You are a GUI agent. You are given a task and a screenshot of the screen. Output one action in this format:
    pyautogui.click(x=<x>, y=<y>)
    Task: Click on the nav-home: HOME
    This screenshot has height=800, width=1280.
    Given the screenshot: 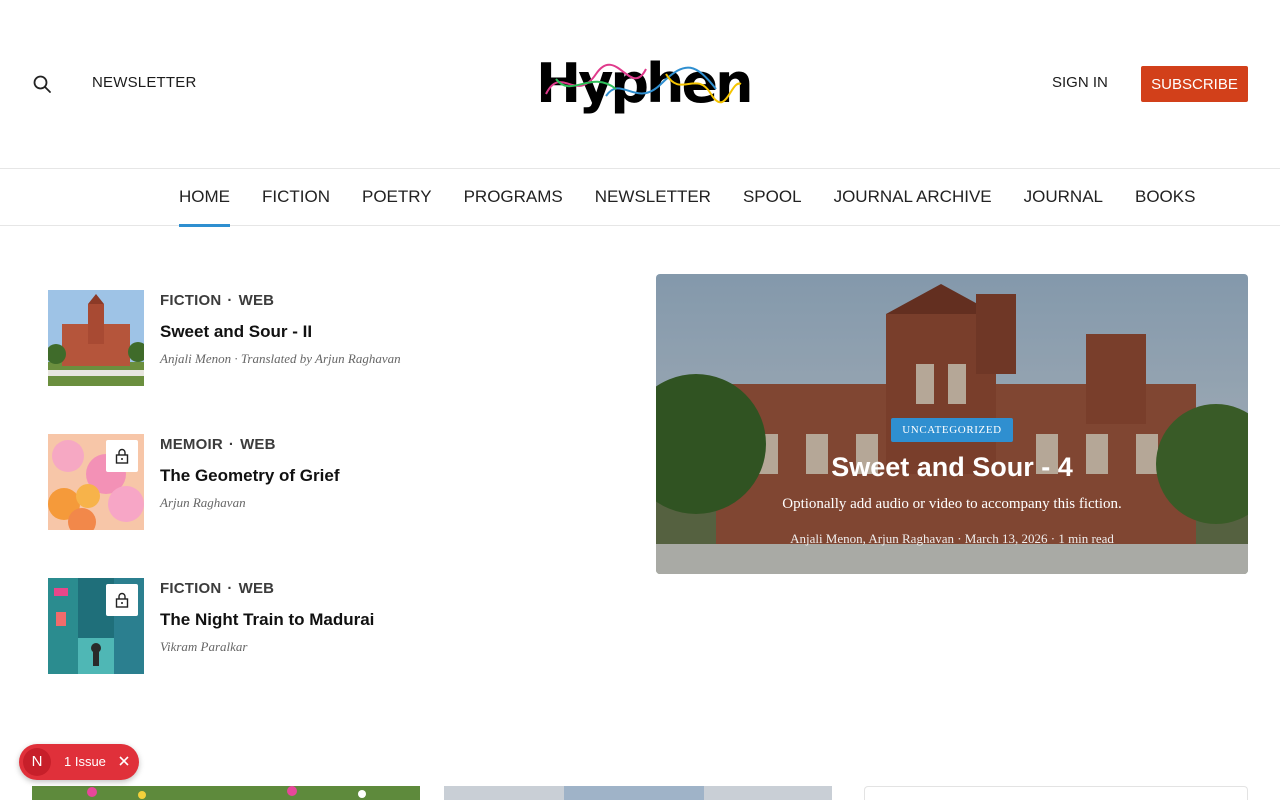 What is the action you would take?
    pyautogui.click(x=204, y=198)
    